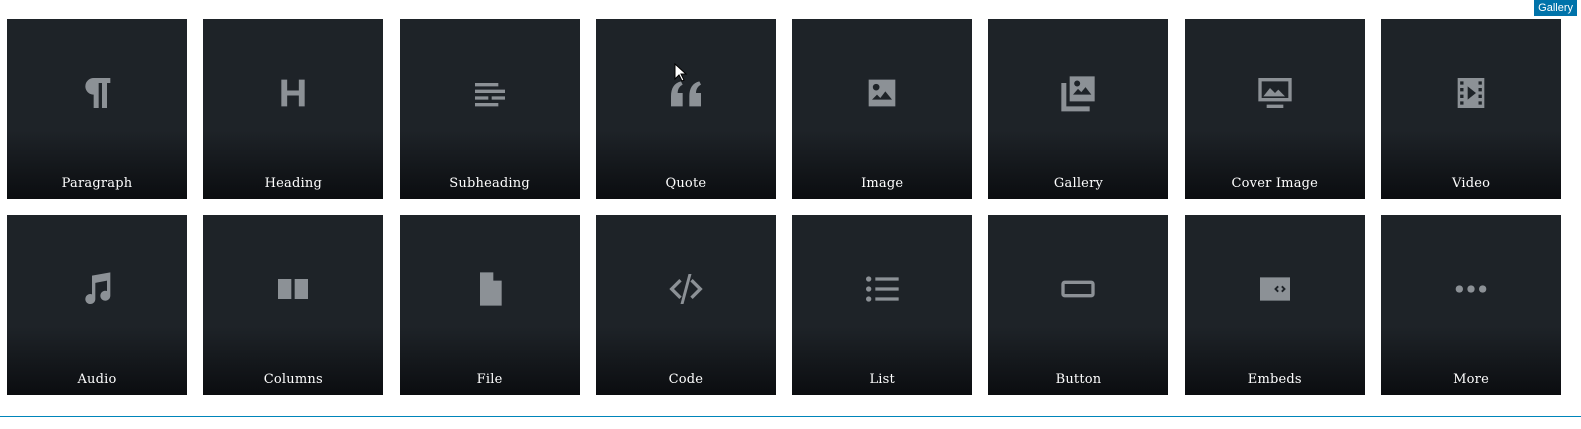 The height and width of the screenshot is (429, 1581). Describe the element at coordinates (685, 305) in the screenshot. I see `block-code: Code` at that location.